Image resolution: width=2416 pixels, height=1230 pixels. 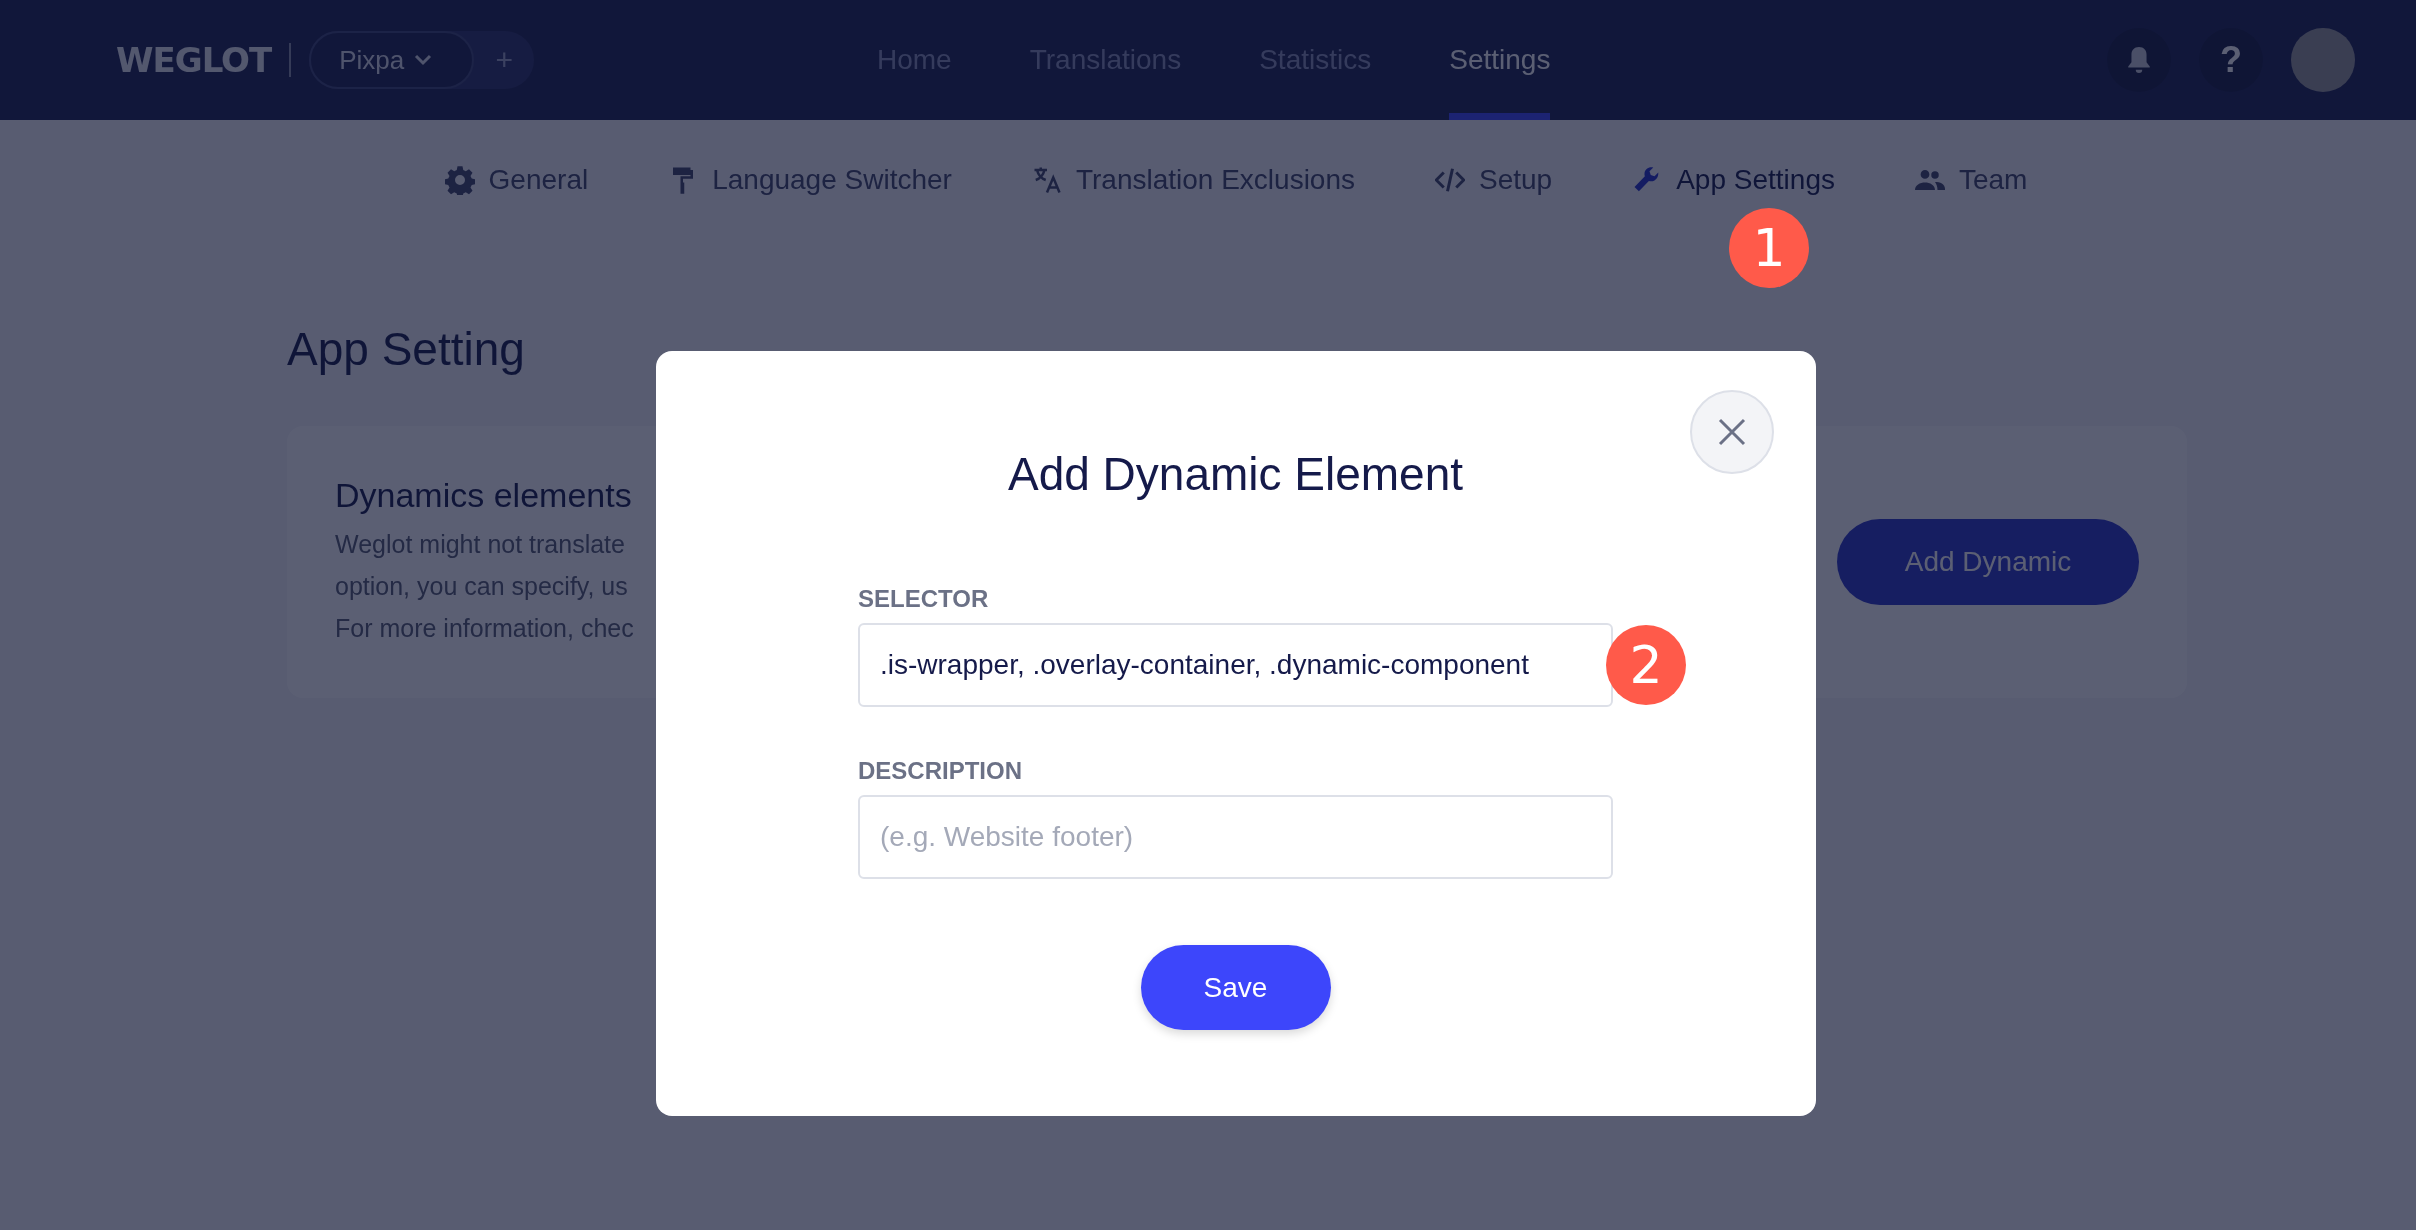 What do you see at coordinates (406, 349) in the screenshot?
I see `page-title: App Setting` at bounding box center [406, 349].